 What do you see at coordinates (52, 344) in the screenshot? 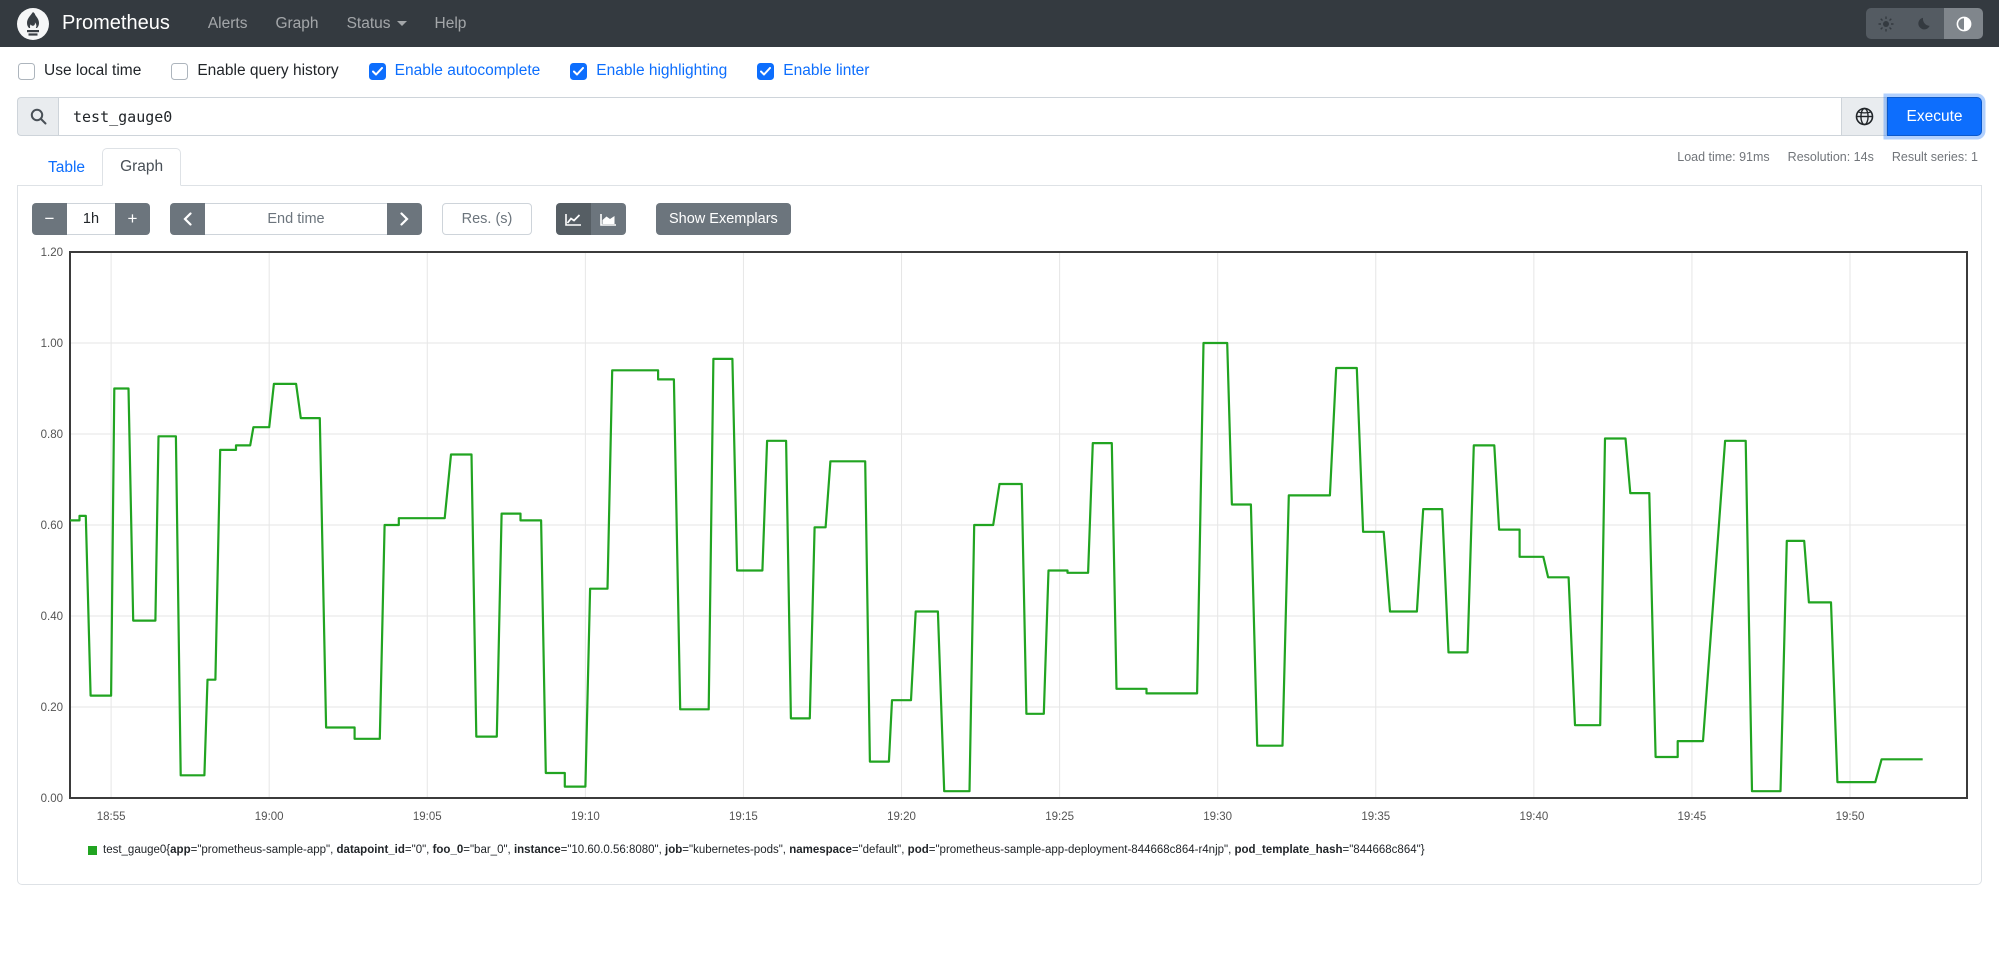
I see `y-tick-label: 1.00` at bounding box center [52, 344].